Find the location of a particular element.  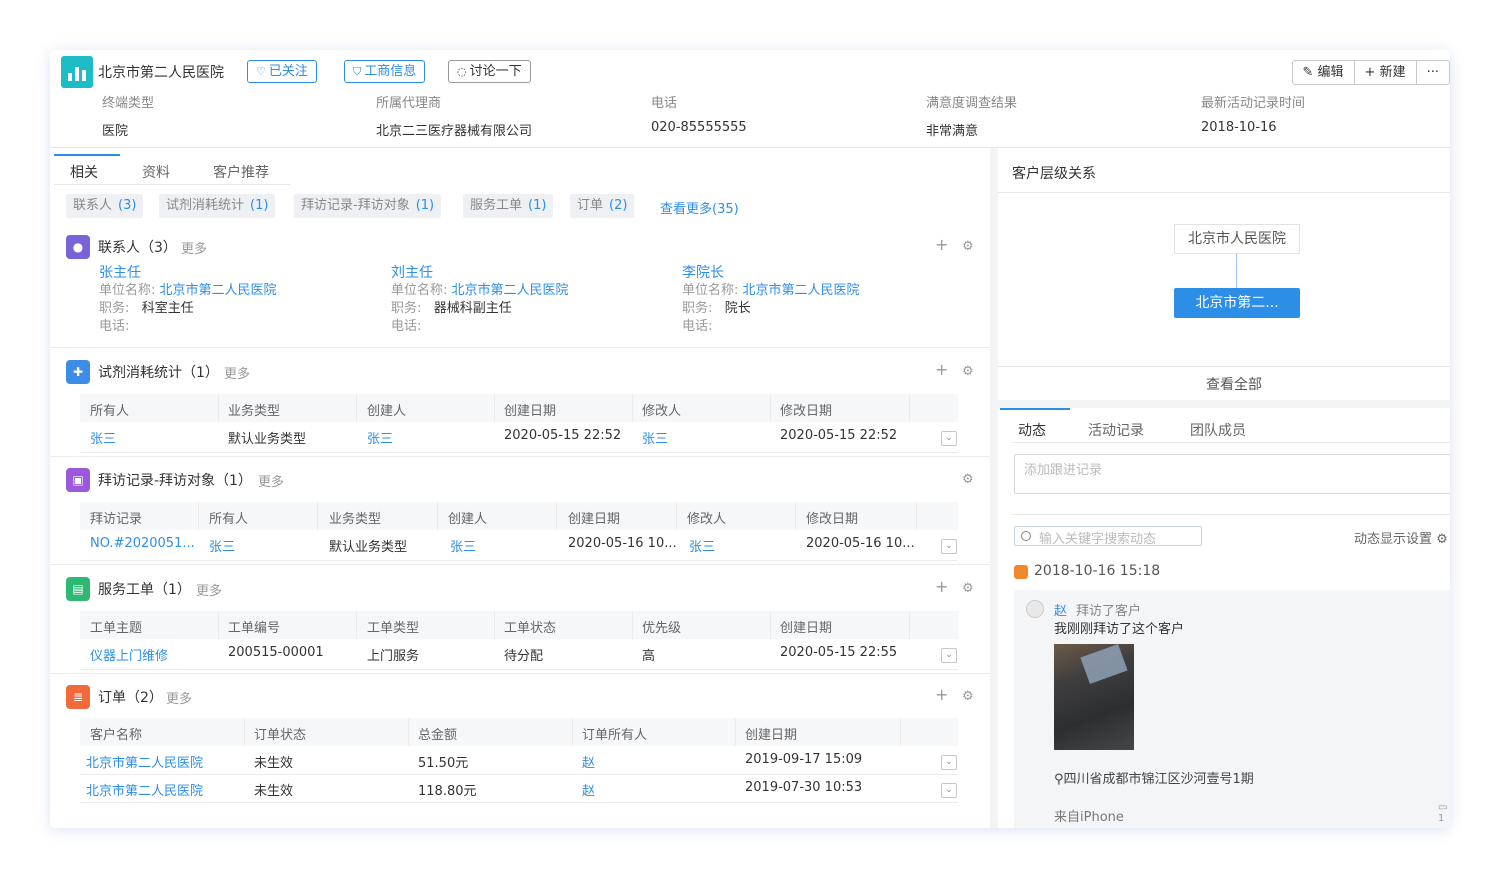

document-icon: ▣ is located at coordinates (78, 480).